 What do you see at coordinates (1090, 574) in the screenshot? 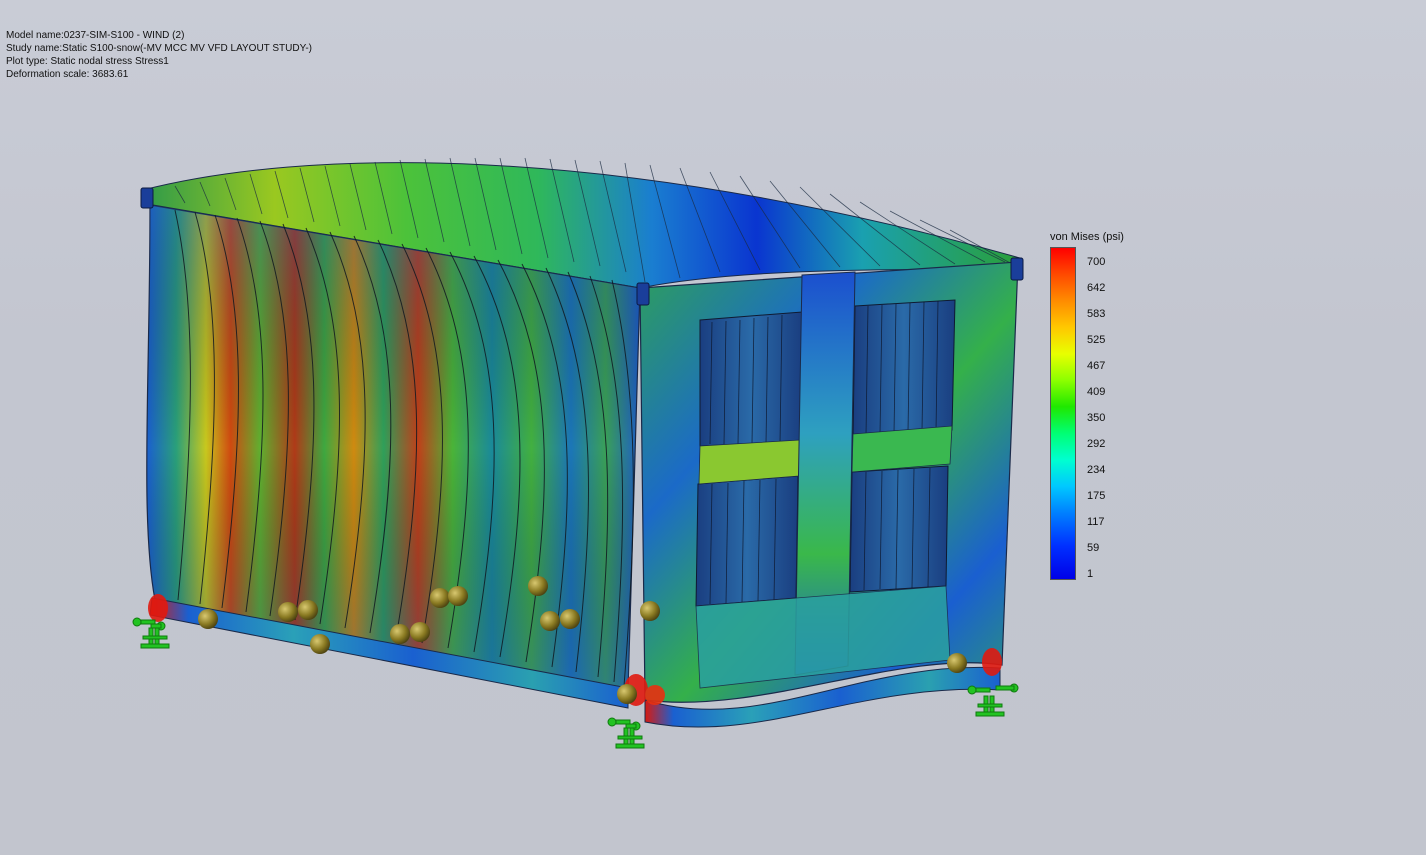
I see `legend-value: 1` at bounding box center [1090, 574].